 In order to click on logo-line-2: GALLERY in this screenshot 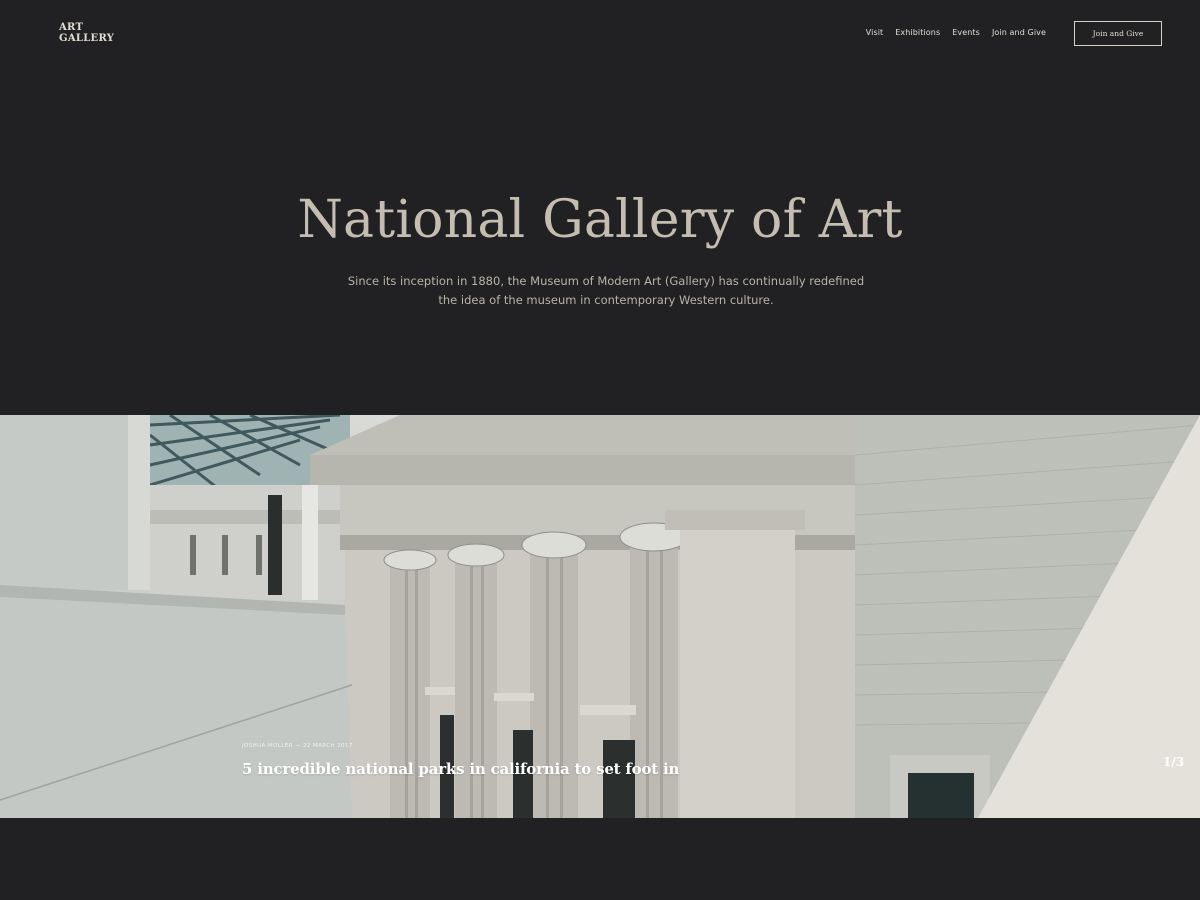, I will do `click(87, 38)`.